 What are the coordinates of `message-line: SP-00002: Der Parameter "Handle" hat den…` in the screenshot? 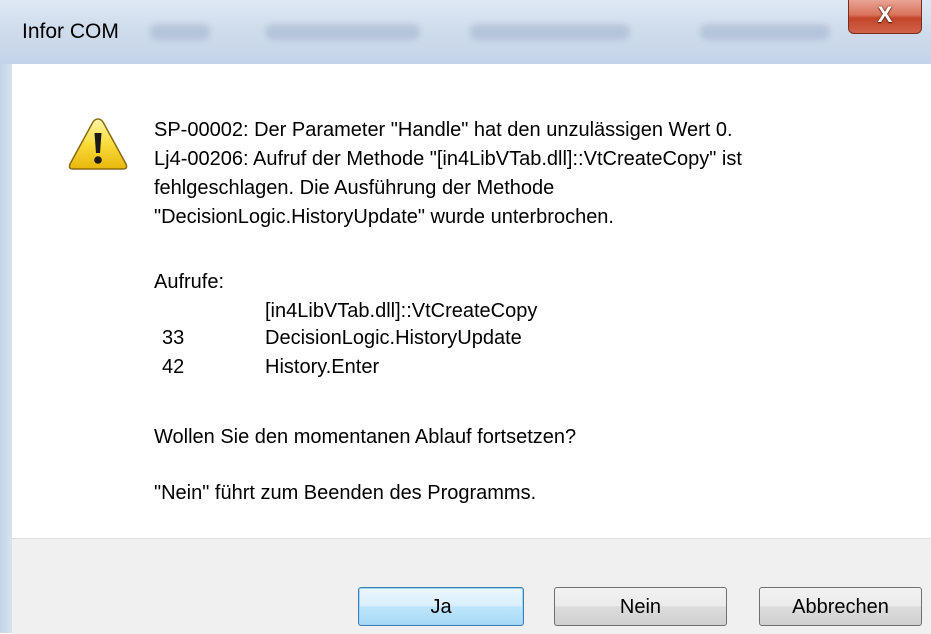 It's located at (443, 130).